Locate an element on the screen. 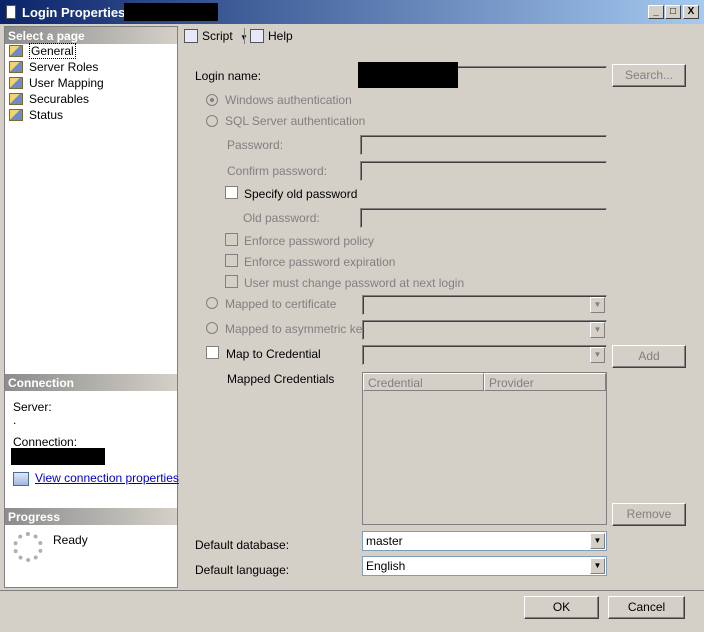  password-label: Password: is located at coordinates (255, 145).